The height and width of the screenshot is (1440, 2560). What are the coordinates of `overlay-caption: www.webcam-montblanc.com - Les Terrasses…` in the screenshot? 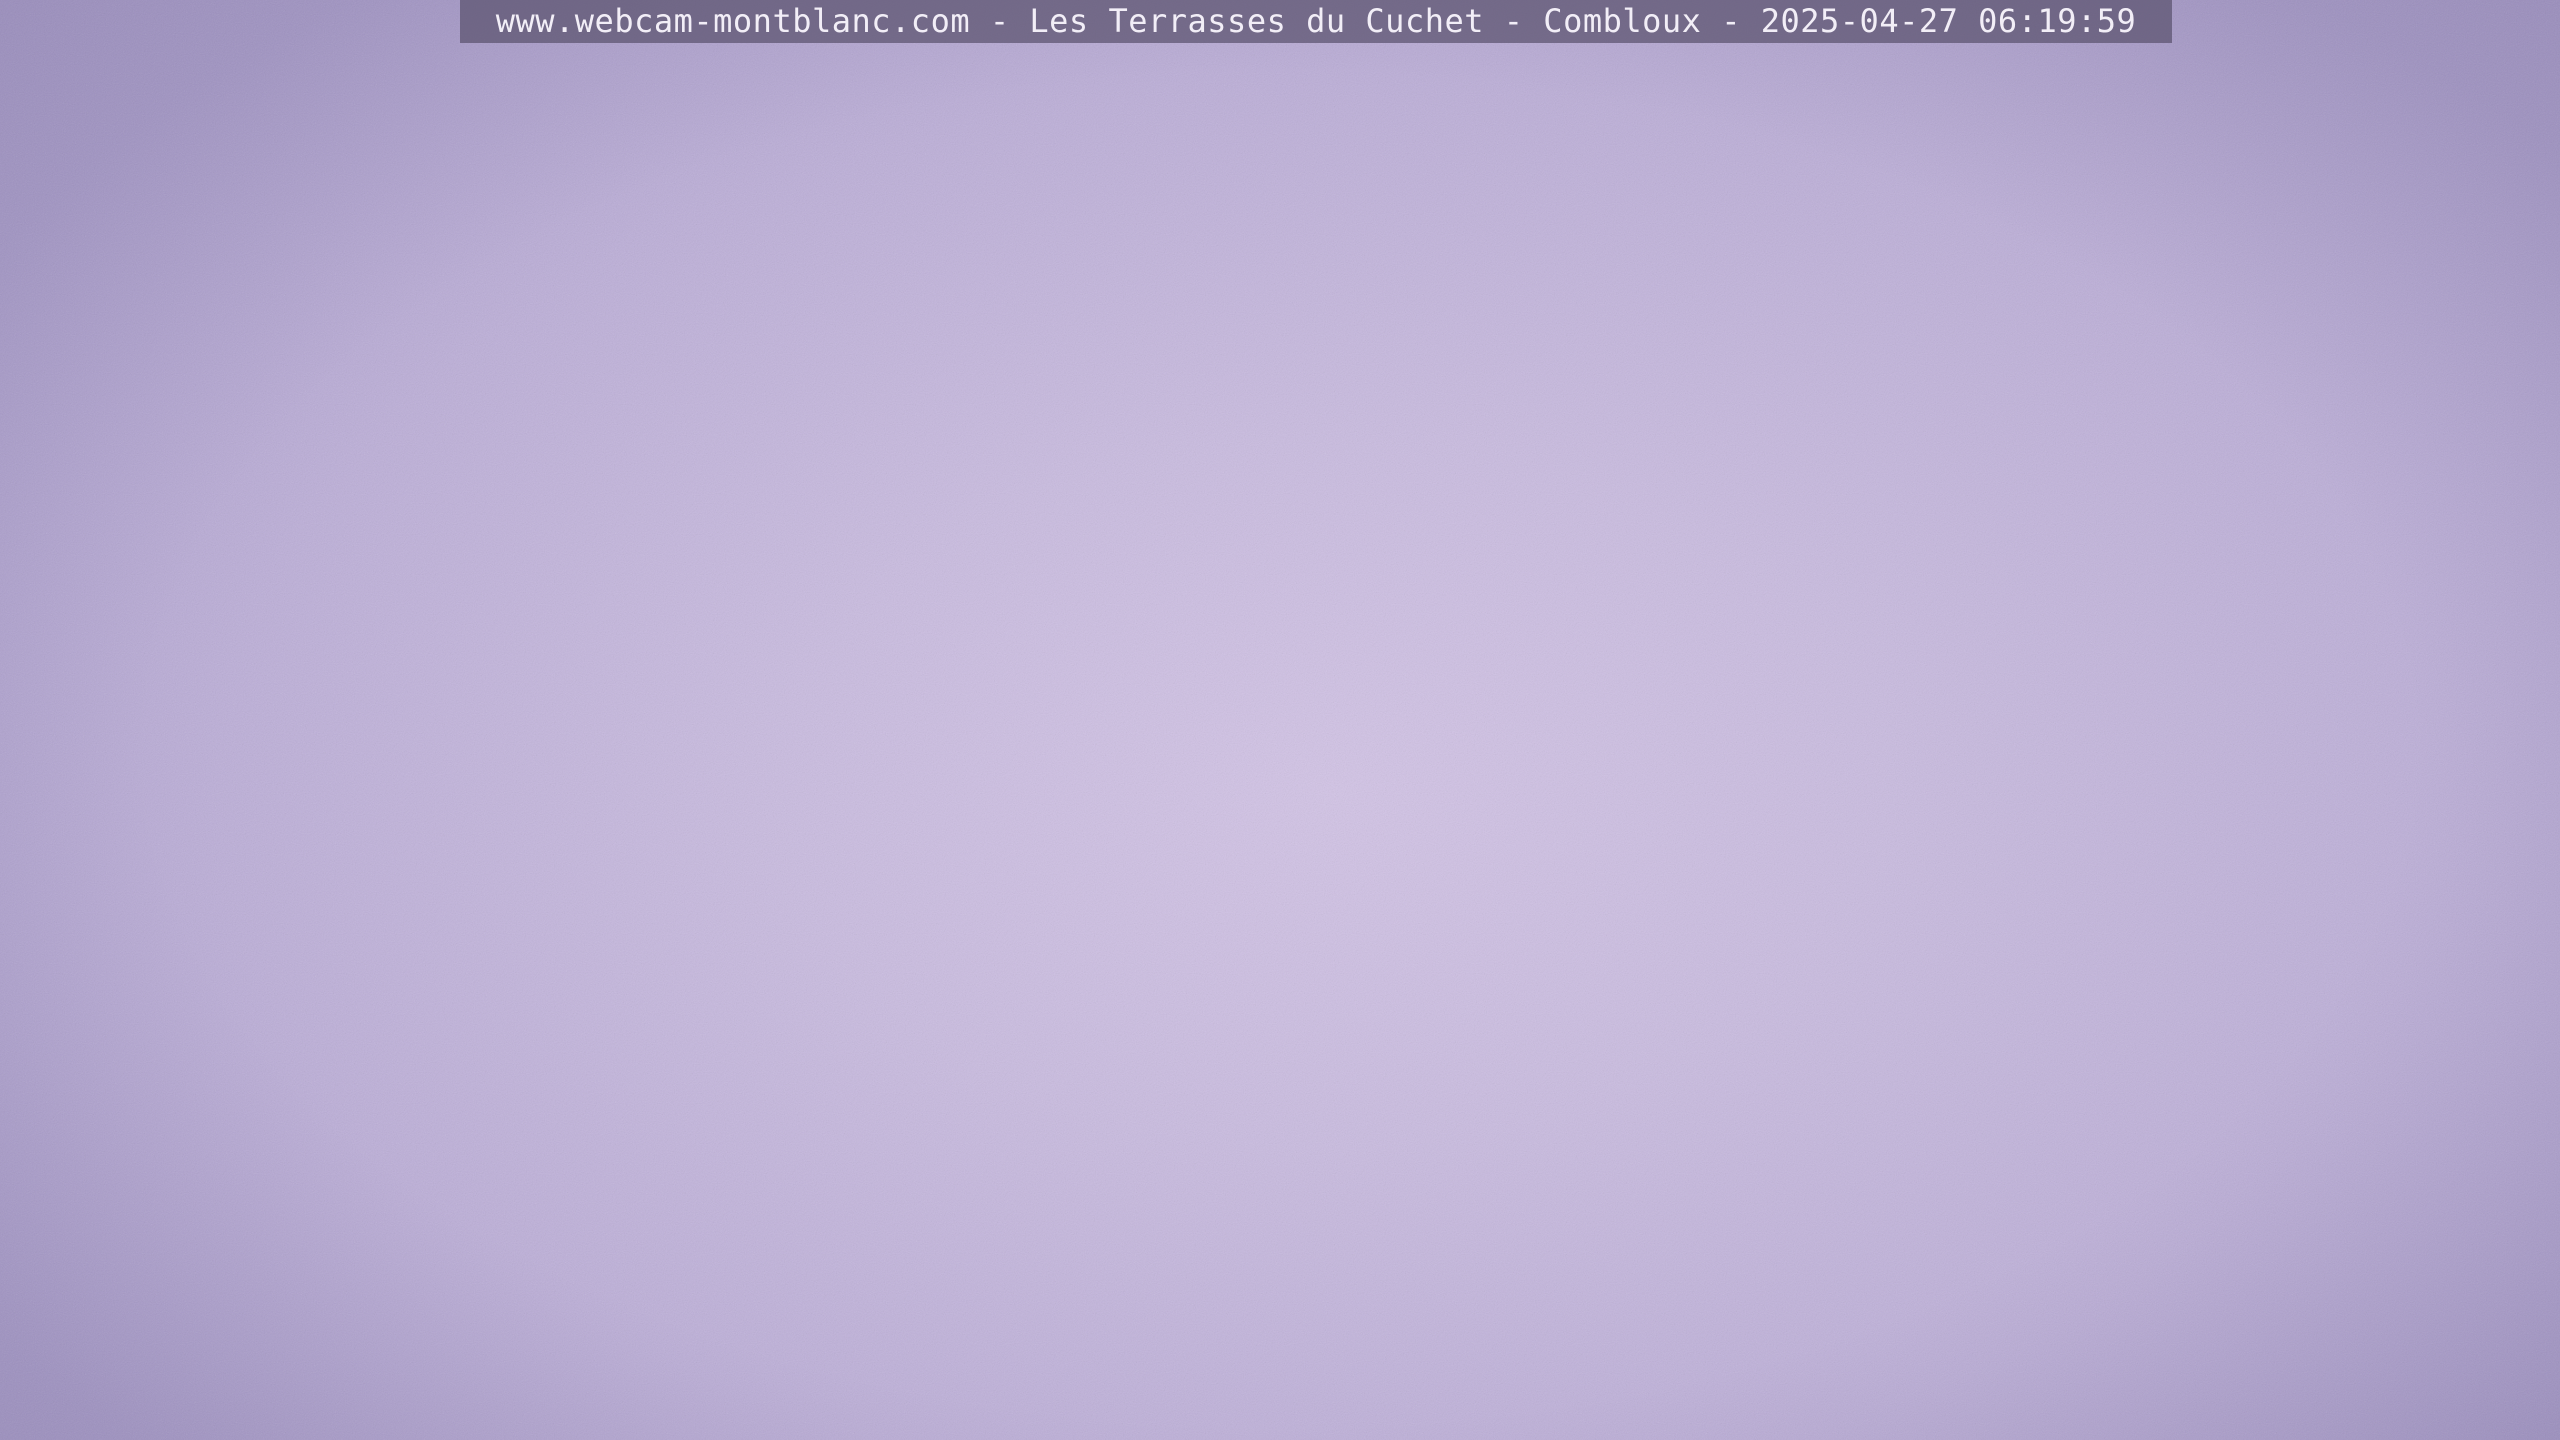 It's located at (1316, 21).